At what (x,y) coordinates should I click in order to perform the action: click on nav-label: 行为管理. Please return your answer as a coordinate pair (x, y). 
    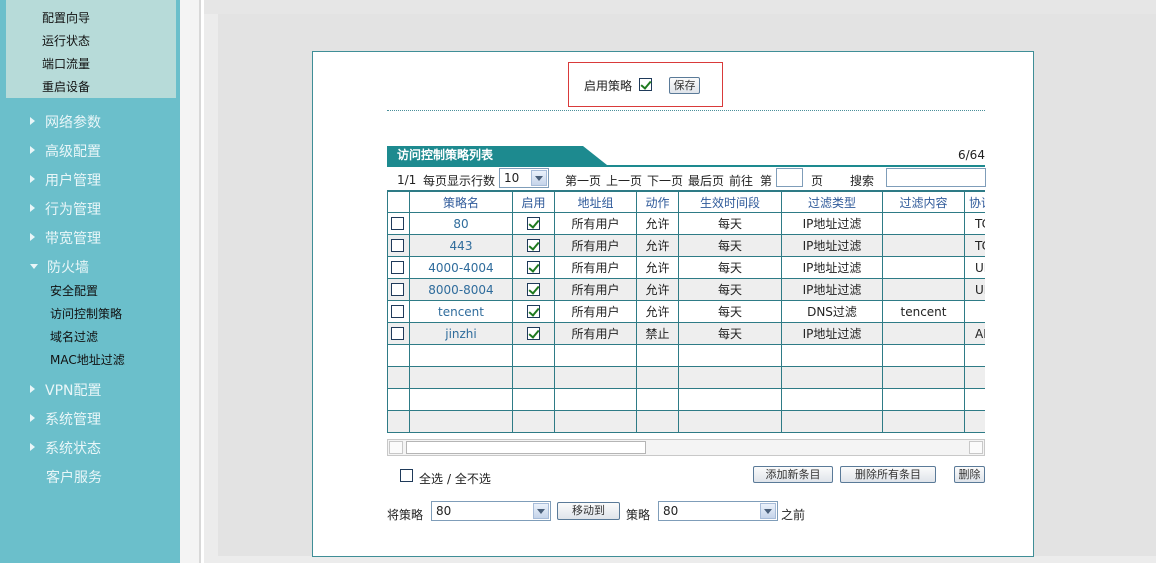
    Looking at the image, I should click on (73, 210).